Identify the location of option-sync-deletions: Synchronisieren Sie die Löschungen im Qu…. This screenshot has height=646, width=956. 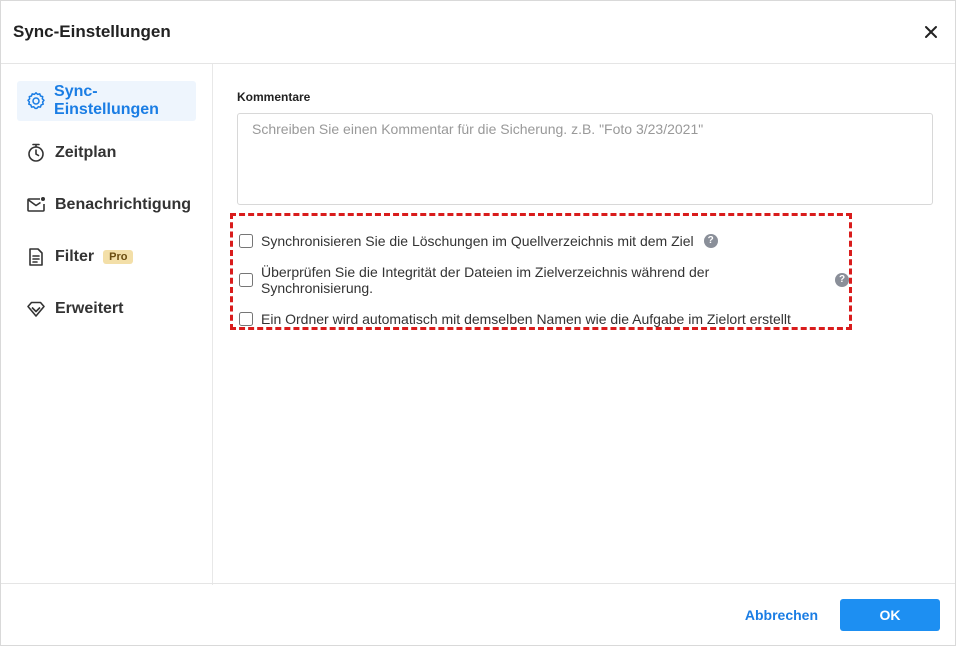
(544, 240).